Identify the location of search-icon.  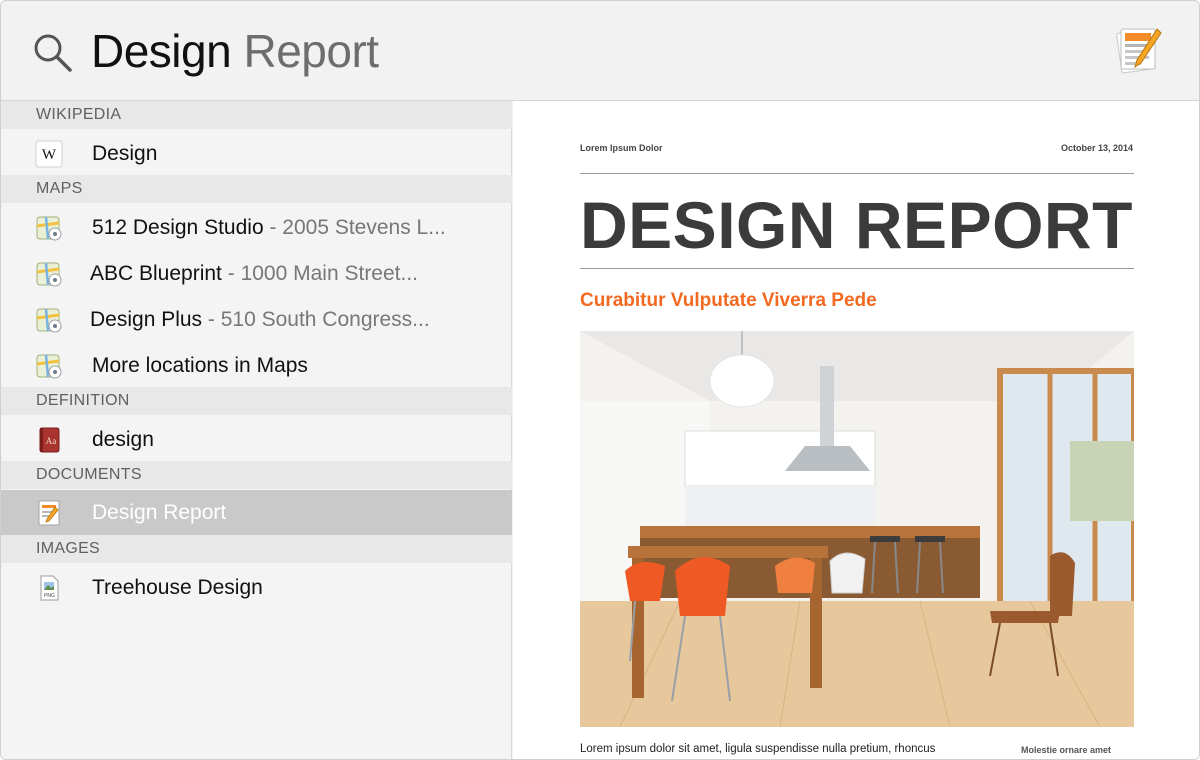
(53, 53).